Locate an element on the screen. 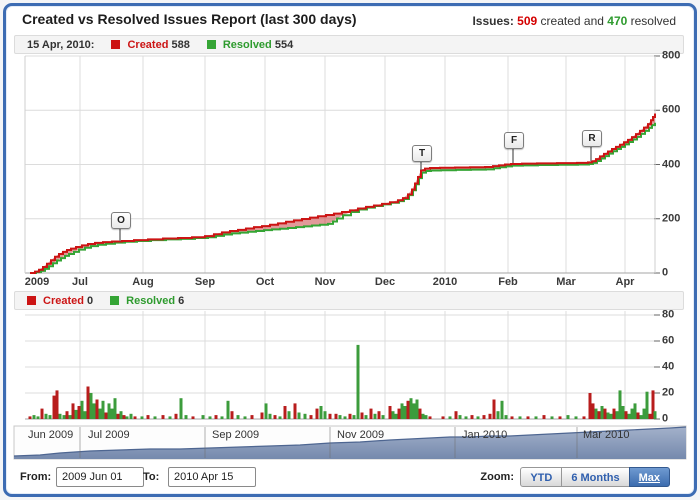 Image resolution: width=700 pixels, height=500 pixels. x-tick-label: Aug is located at coordinates (143, 282).